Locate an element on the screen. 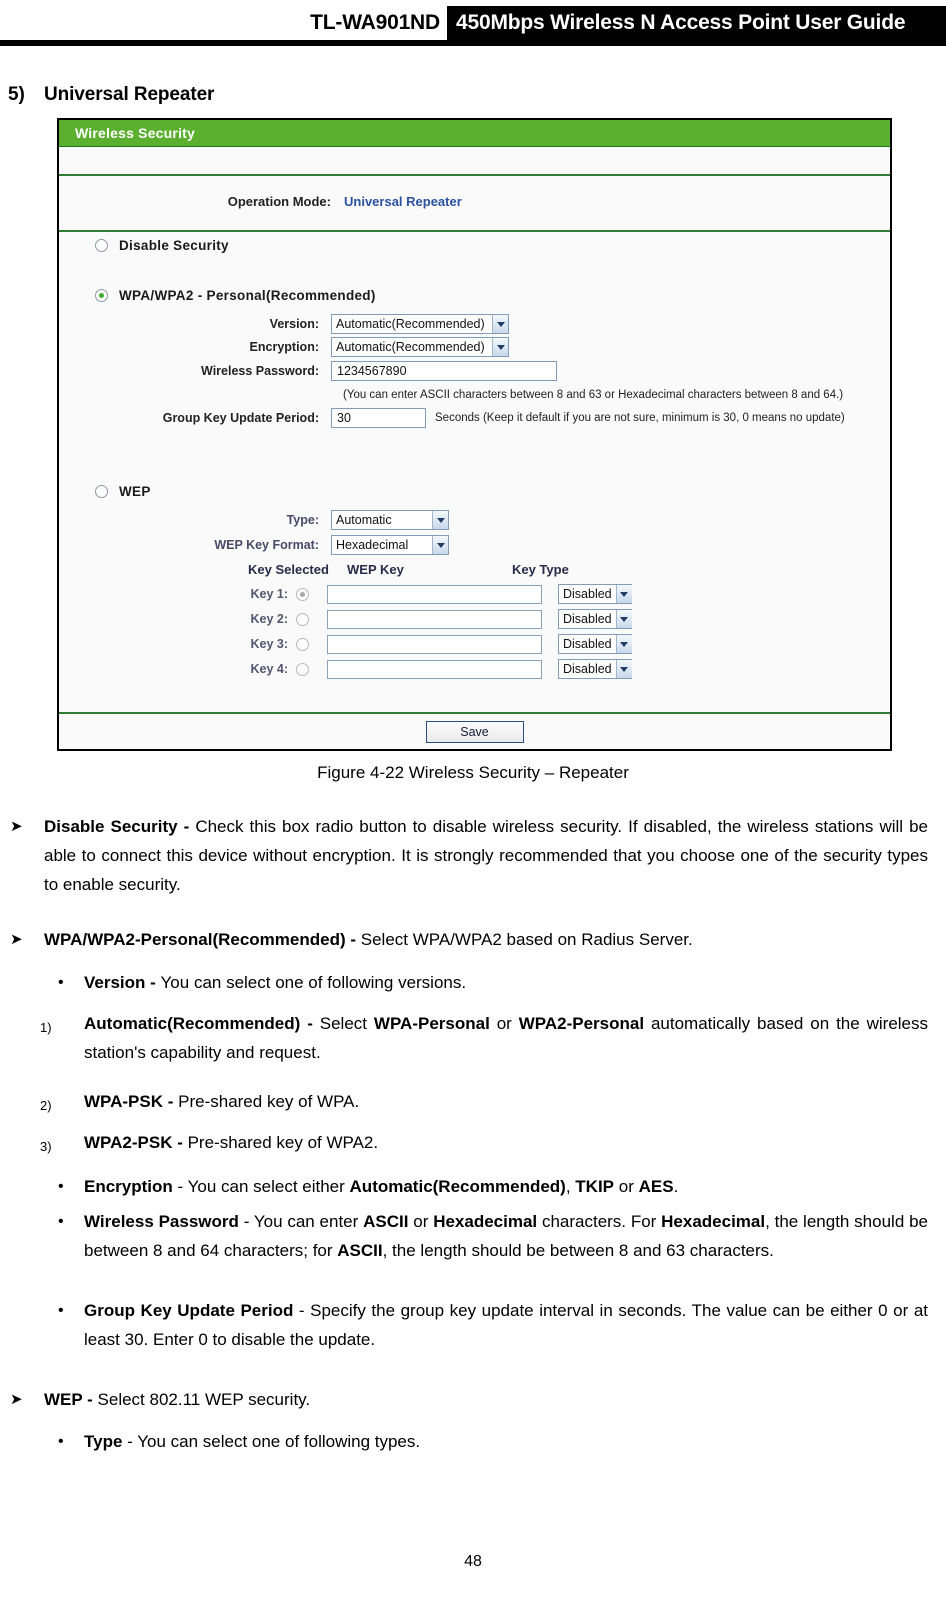 The image size is (946, 1607). panel-footer: Save is located at coordinates (474, 730).